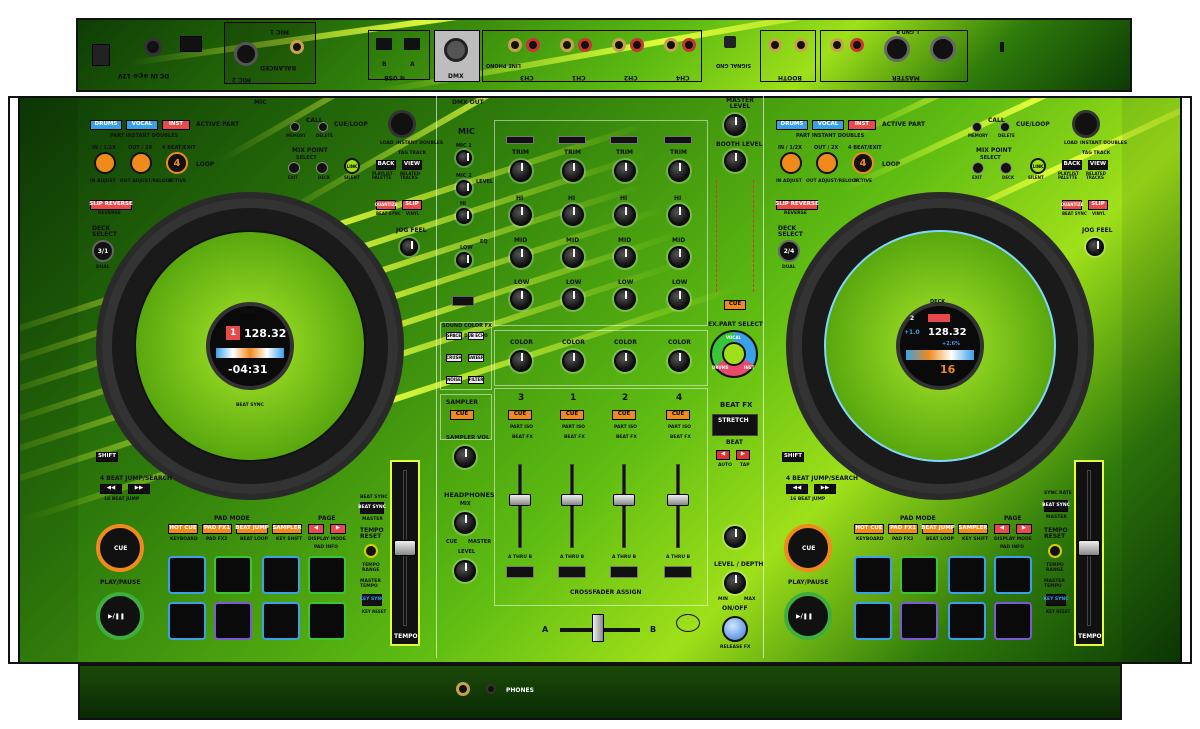 Image resolution: width=1200 pixels, height=729 pixels. What do you see at coordinates (294, 168) in the screenshot?
I see `left-mix-point-prev` at bounding box center [294, 168].